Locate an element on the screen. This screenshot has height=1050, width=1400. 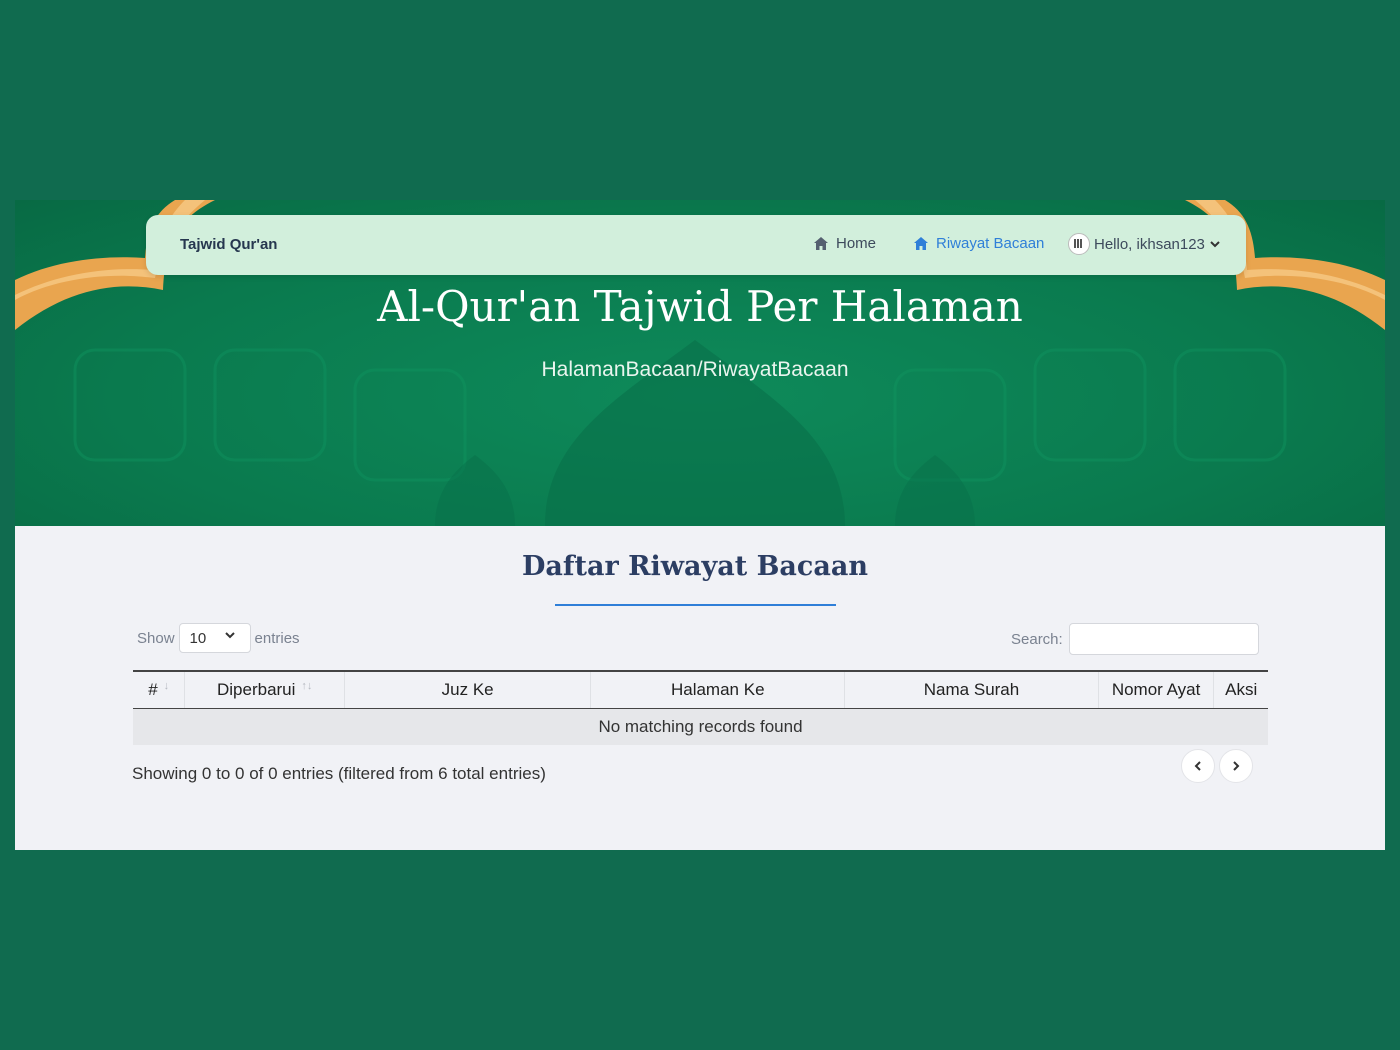
sort-icon: ↓ is located at coordinates (166, 686).